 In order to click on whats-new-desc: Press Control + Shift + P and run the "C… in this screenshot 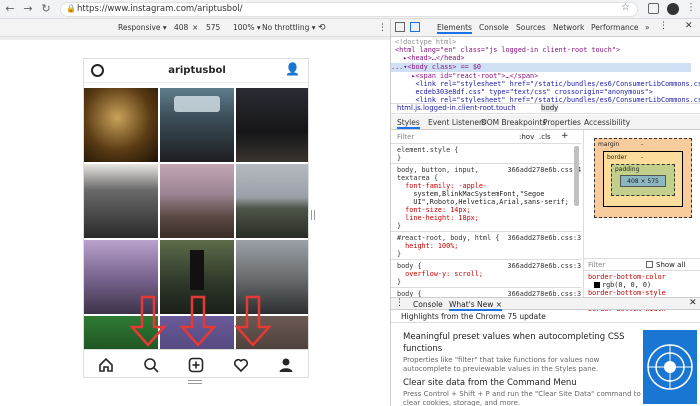, I will do `click(522, 398)`.